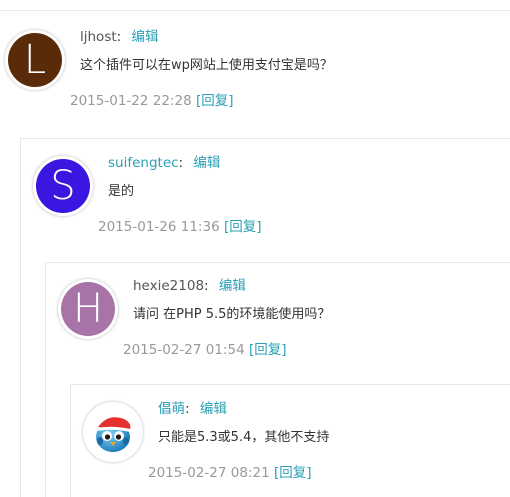 This screenshot has height=497, width=510. I want to click on avatar: S, so click(63, 186).